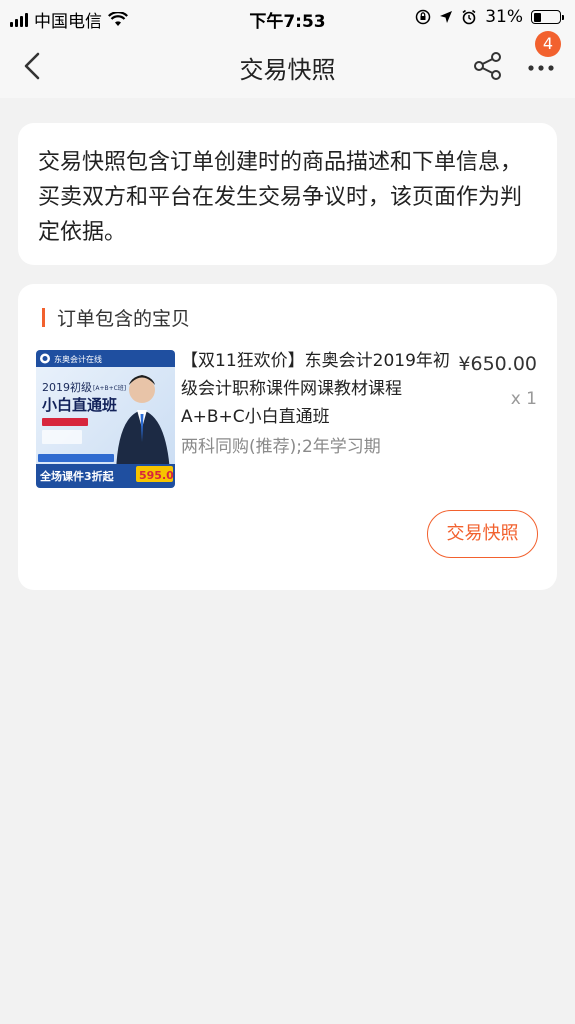  I want to click on section-title: 订单包含的宝贝, so click(124, 319).